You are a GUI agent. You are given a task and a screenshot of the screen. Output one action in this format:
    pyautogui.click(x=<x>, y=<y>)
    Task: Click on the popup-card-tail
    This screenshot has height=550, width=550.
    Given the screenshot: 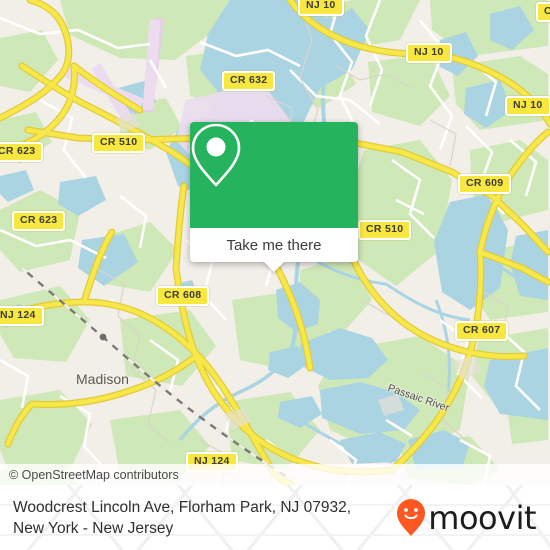 What is the action you would take?
    pyautogui.click(x=274, y=266)
    